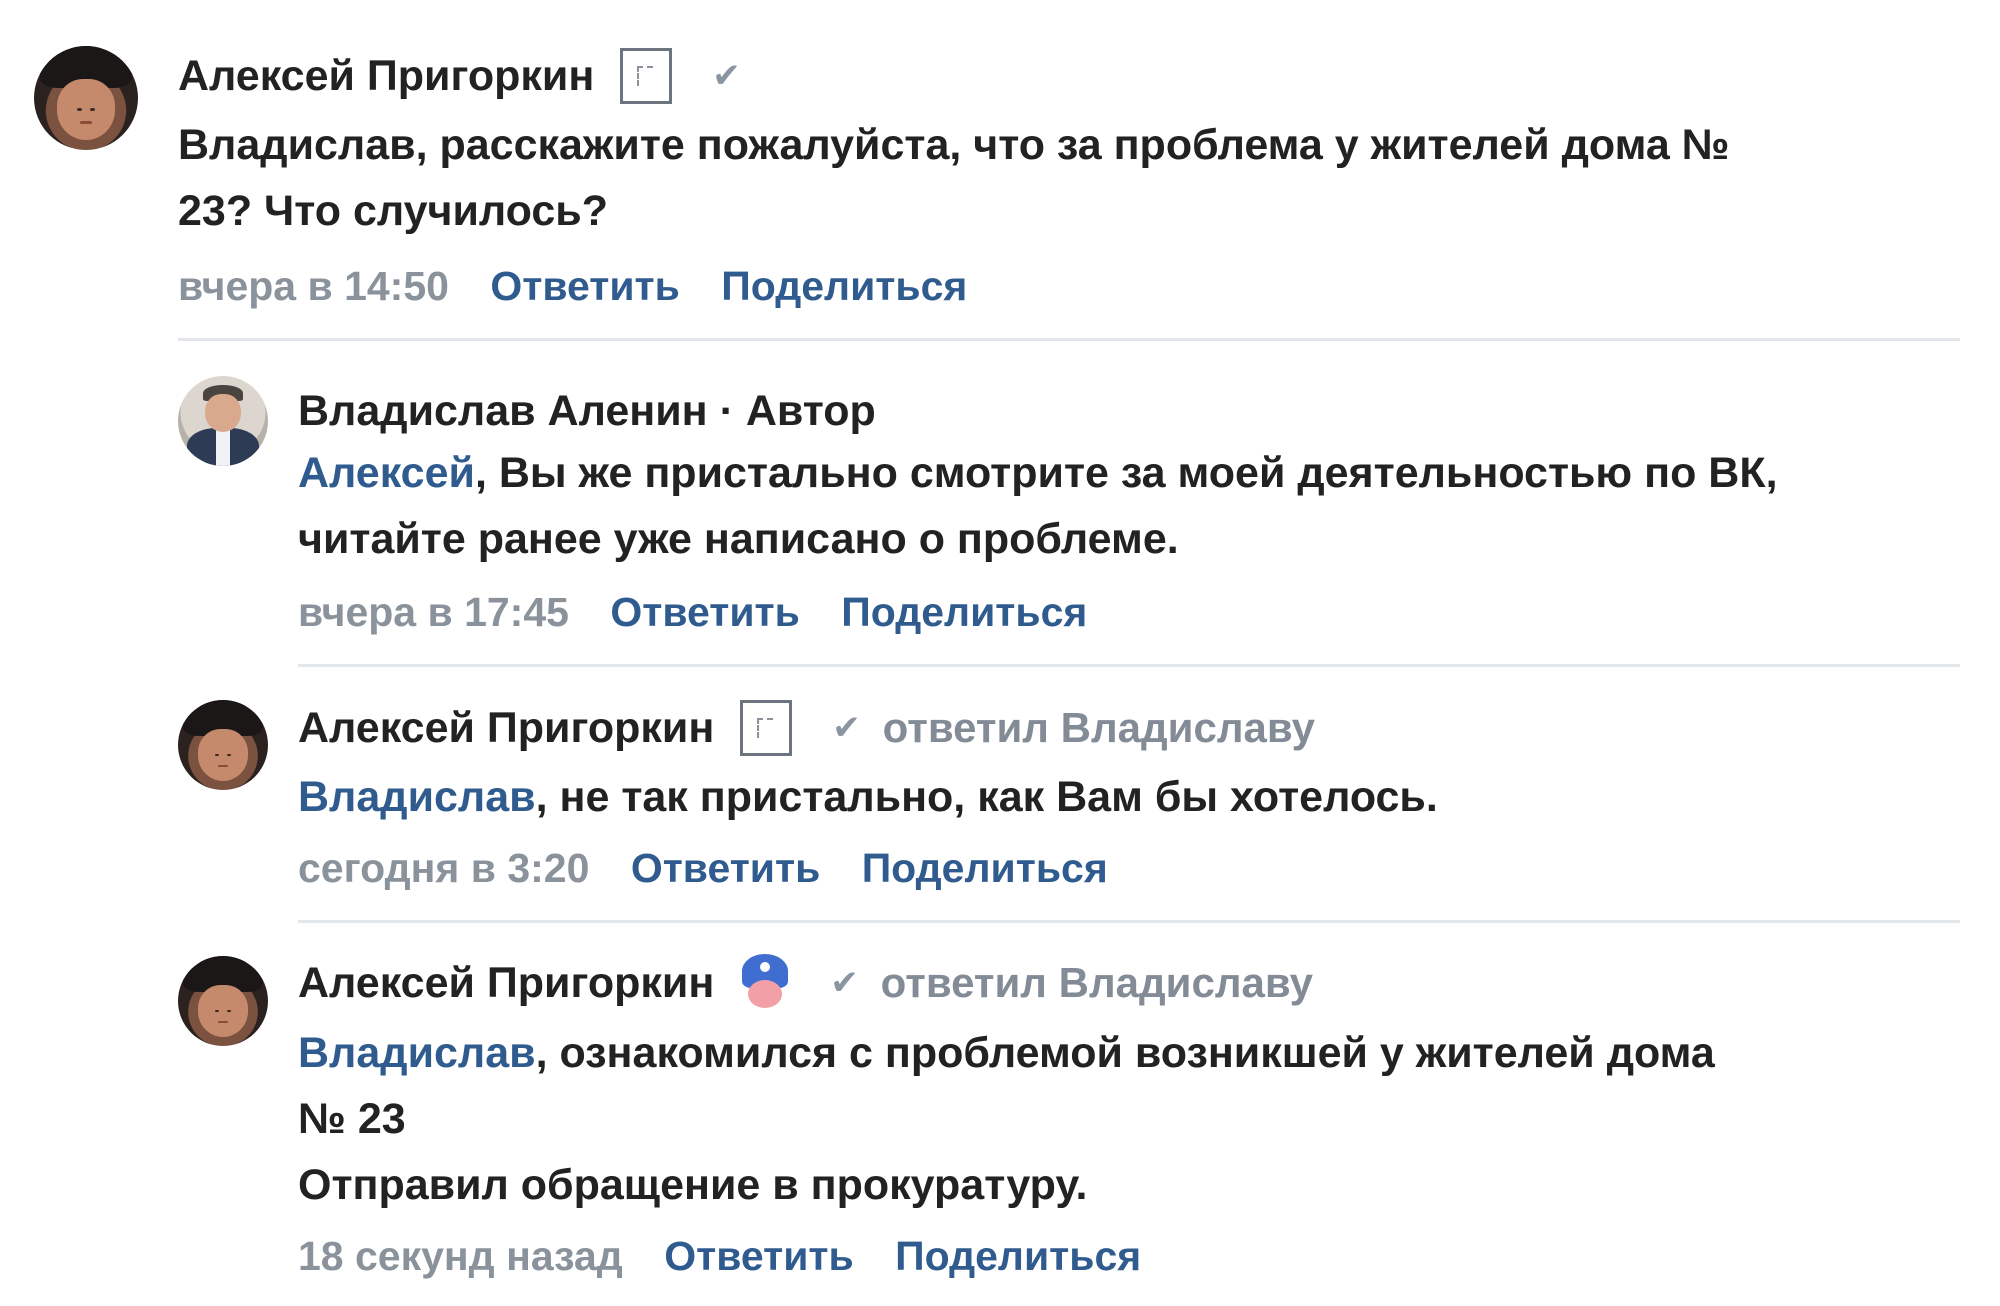 The width and height of the screenshot is (2000, 1306). I want to click on comment-meta: вчера в 17:45 Ответить Поделиться, so click(692, 612).